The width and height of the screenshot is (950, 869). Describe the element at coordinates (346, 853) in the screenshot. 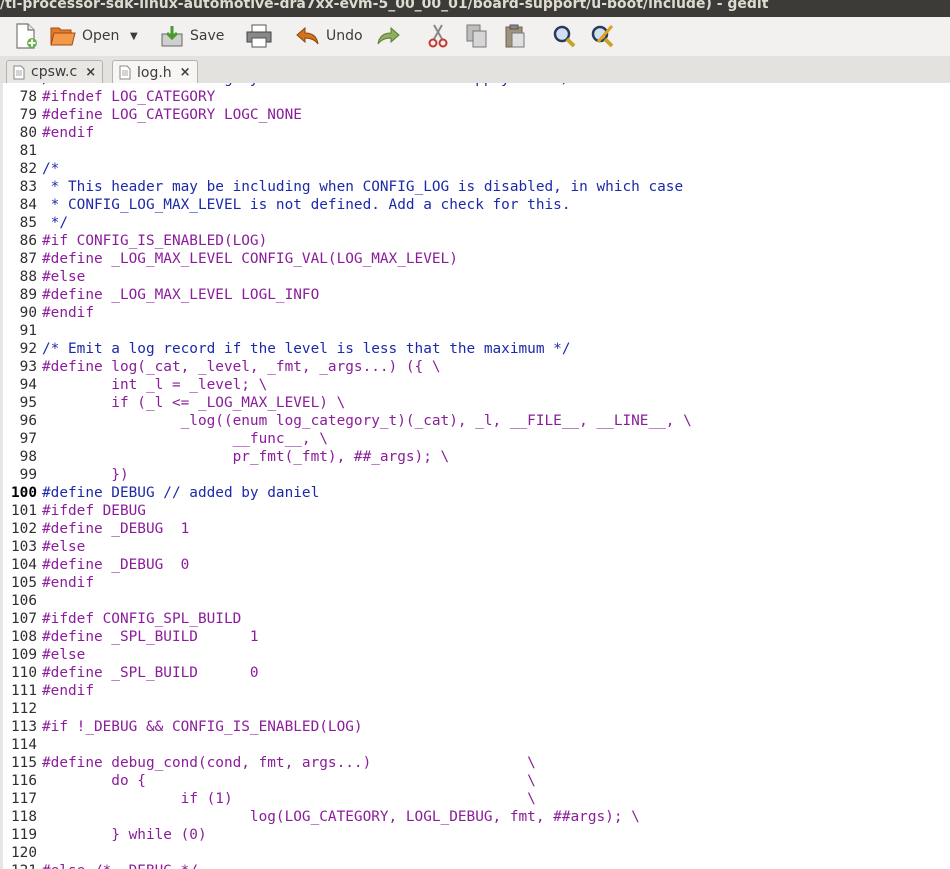

I see `code-line: 120` at that location.